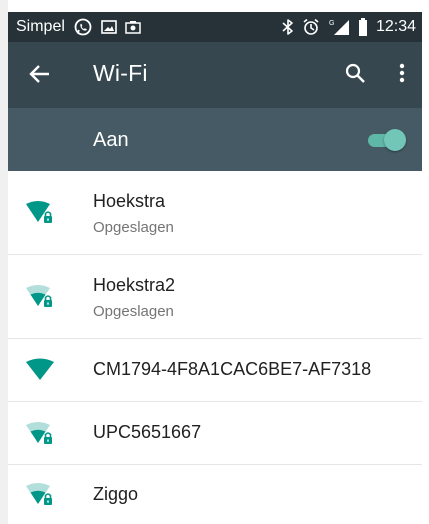 The width and height of the screenshot is (429, 524). I want to click on carrier-label: Simpel, so click(40, 26).